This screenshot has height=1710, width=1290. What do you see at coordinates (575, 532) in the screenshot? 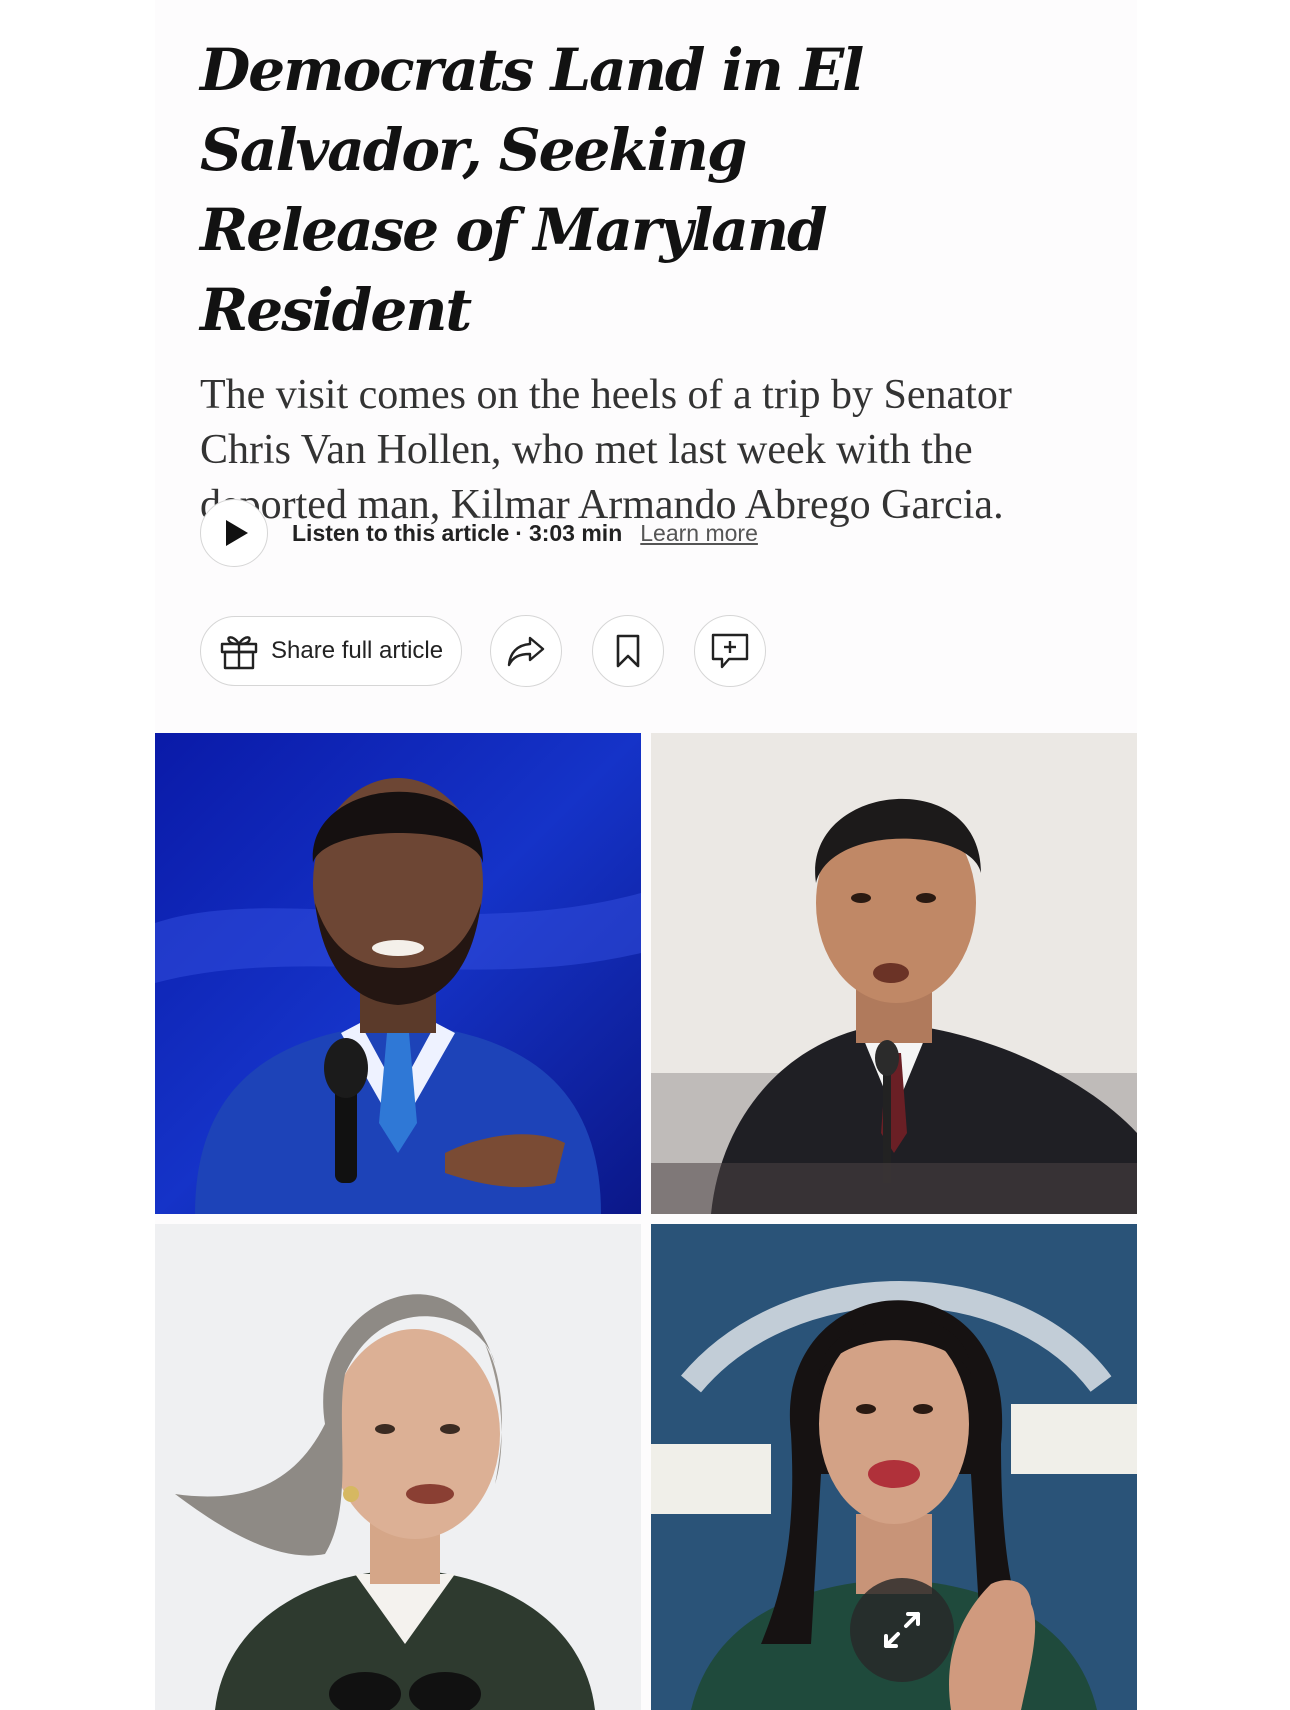
I see `audio-duration: 3:03 min` at bounding box center [575, 532].